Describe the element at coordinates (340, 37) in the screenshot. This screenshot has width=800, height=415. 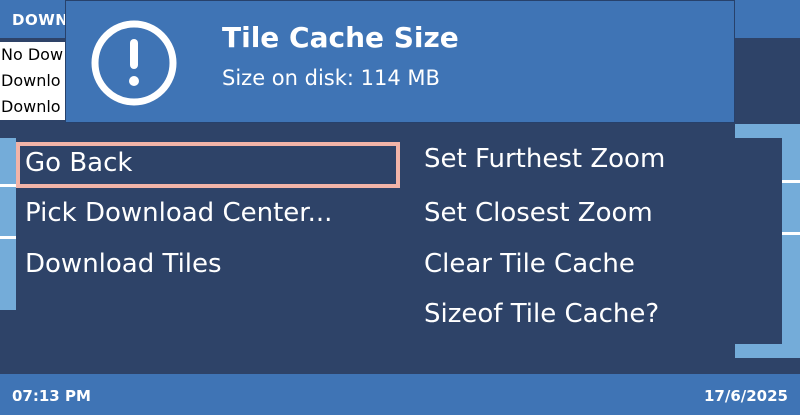
I see `dialog-title: Tile Cache Size` at that location.